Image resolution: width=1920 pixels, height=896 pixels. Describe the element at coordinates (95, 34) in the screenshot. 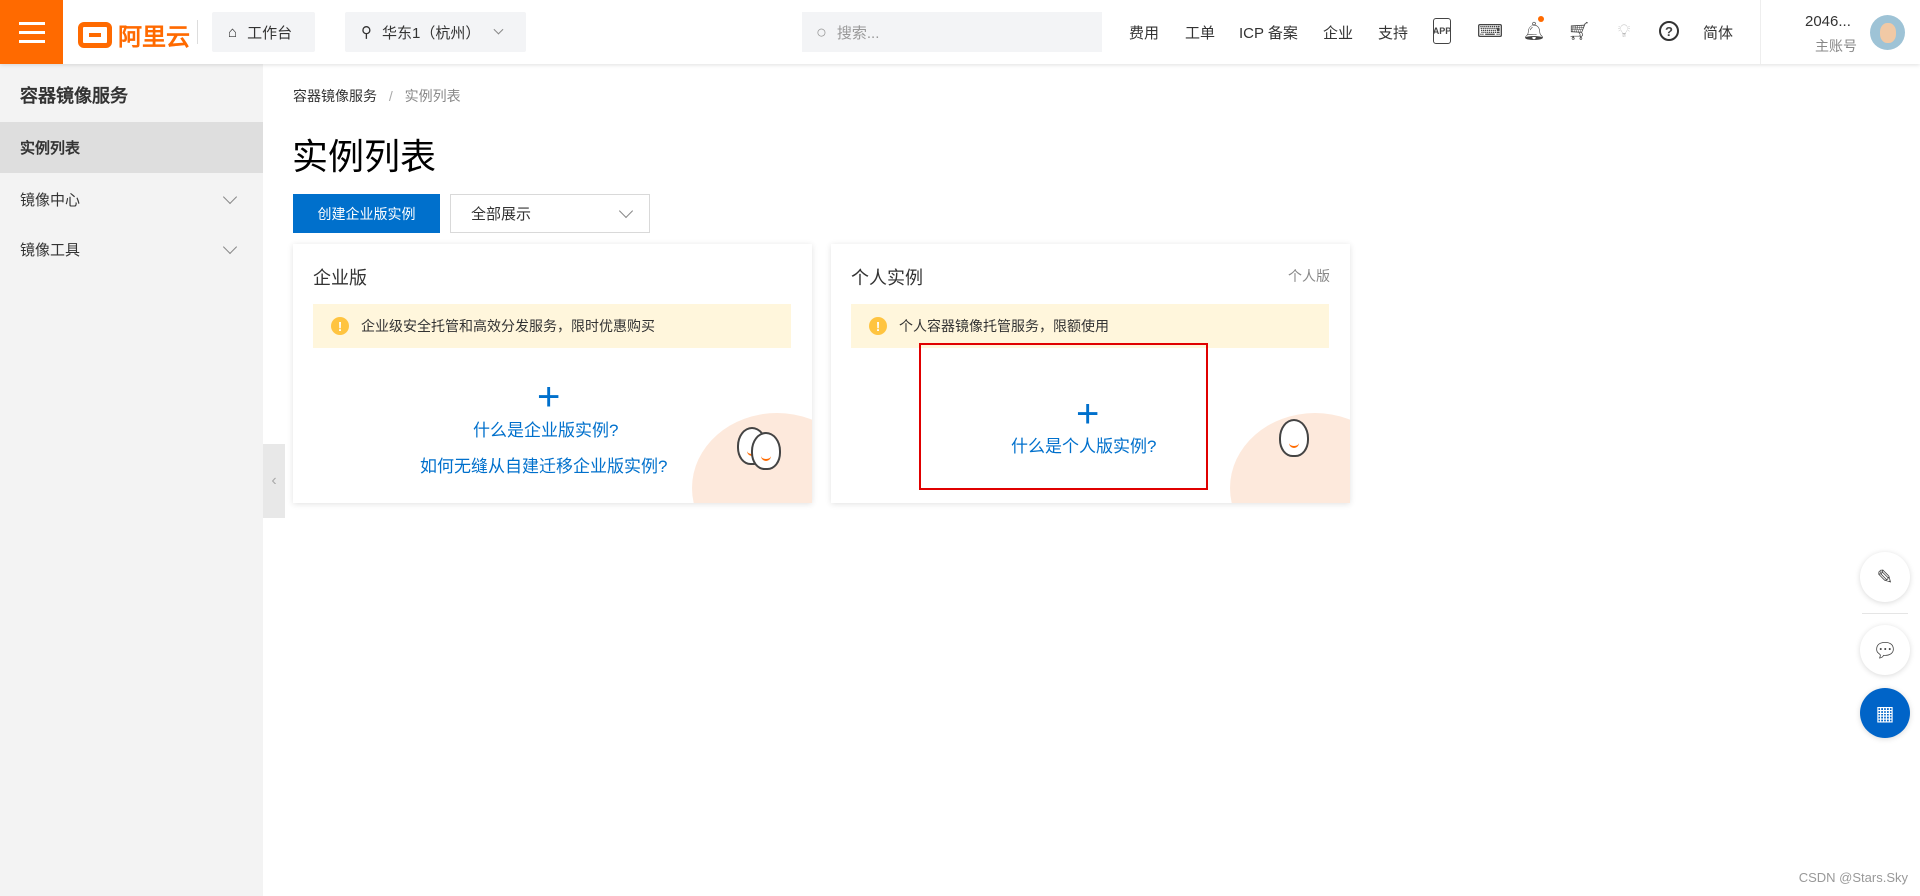

I see `logo-mark-icon` at that location.